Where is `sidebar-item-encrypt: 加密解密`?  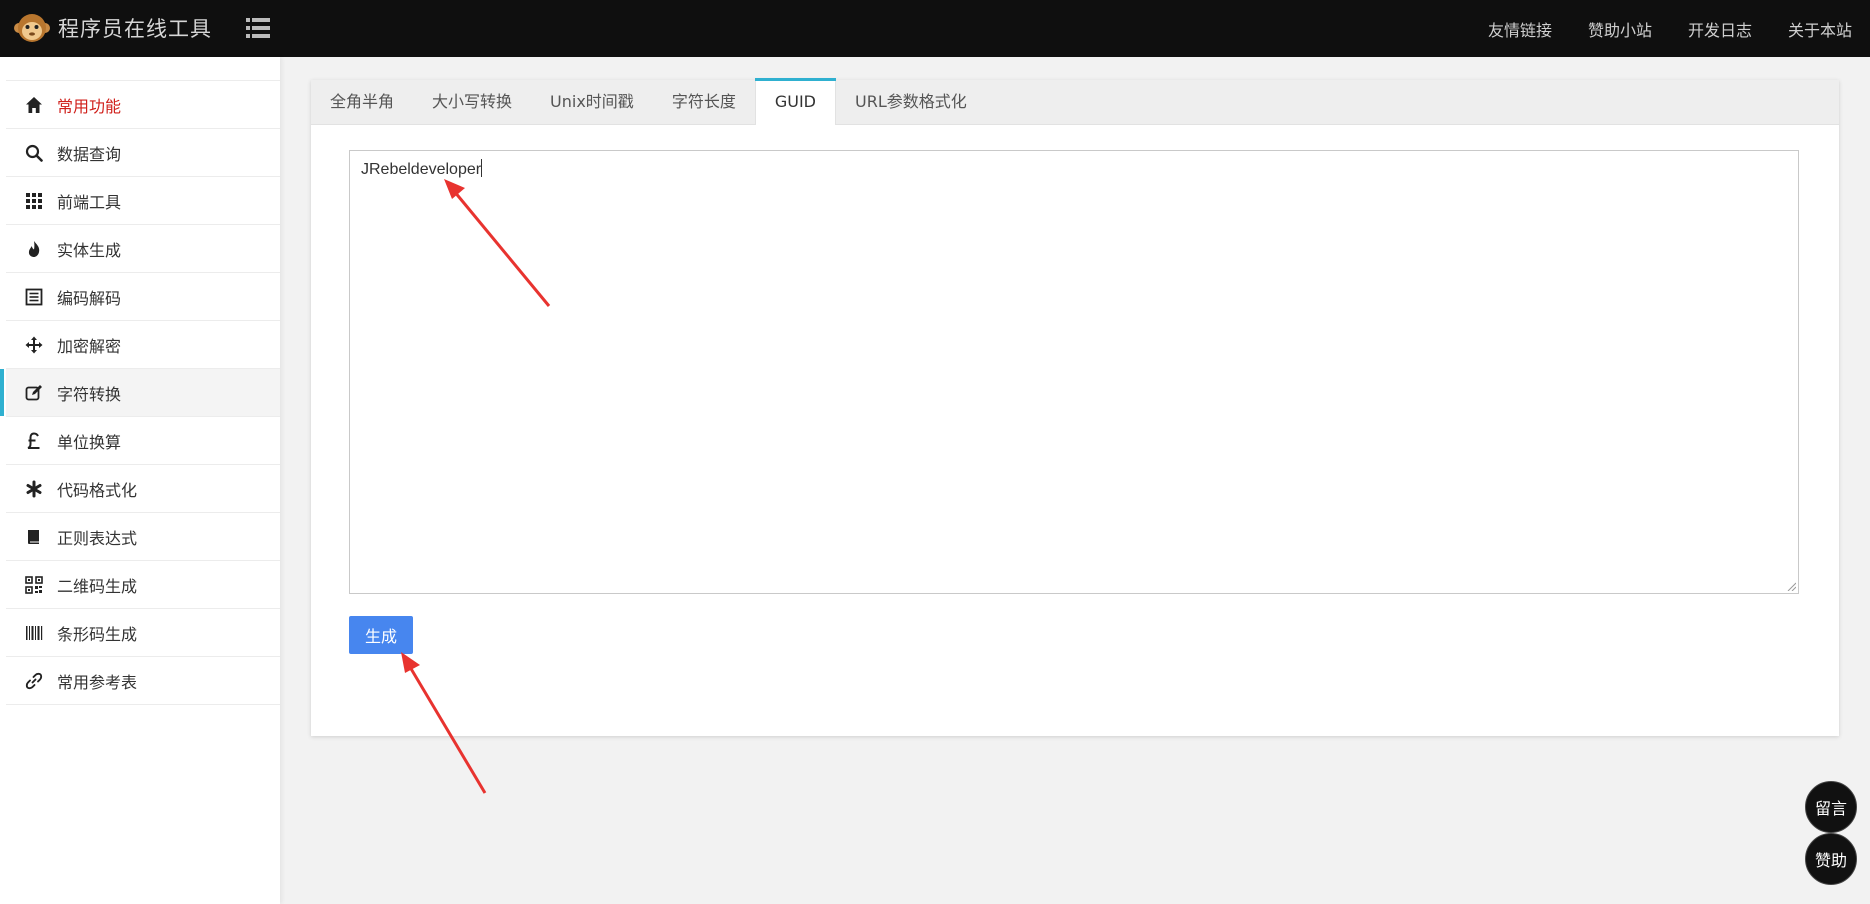 sidebar-item-encrypt: 加密解密 is located at coordinates (143, 344).